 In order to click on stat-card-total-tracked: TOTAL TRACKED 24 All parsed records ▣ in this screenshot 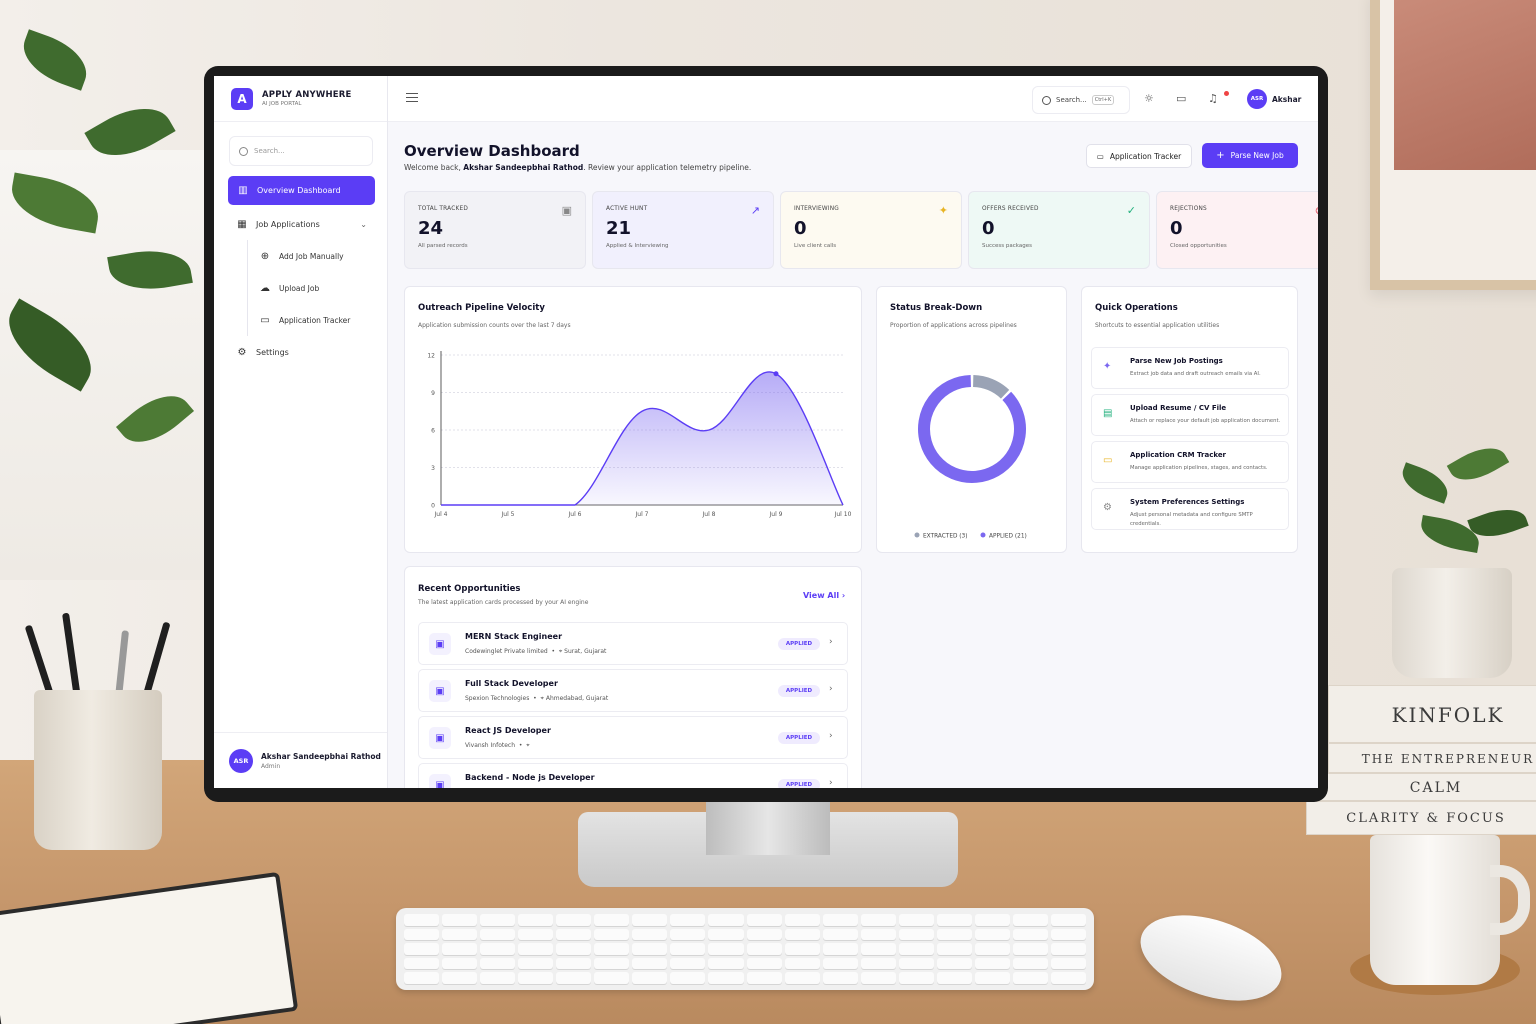, I will do `click(495, 230)`.